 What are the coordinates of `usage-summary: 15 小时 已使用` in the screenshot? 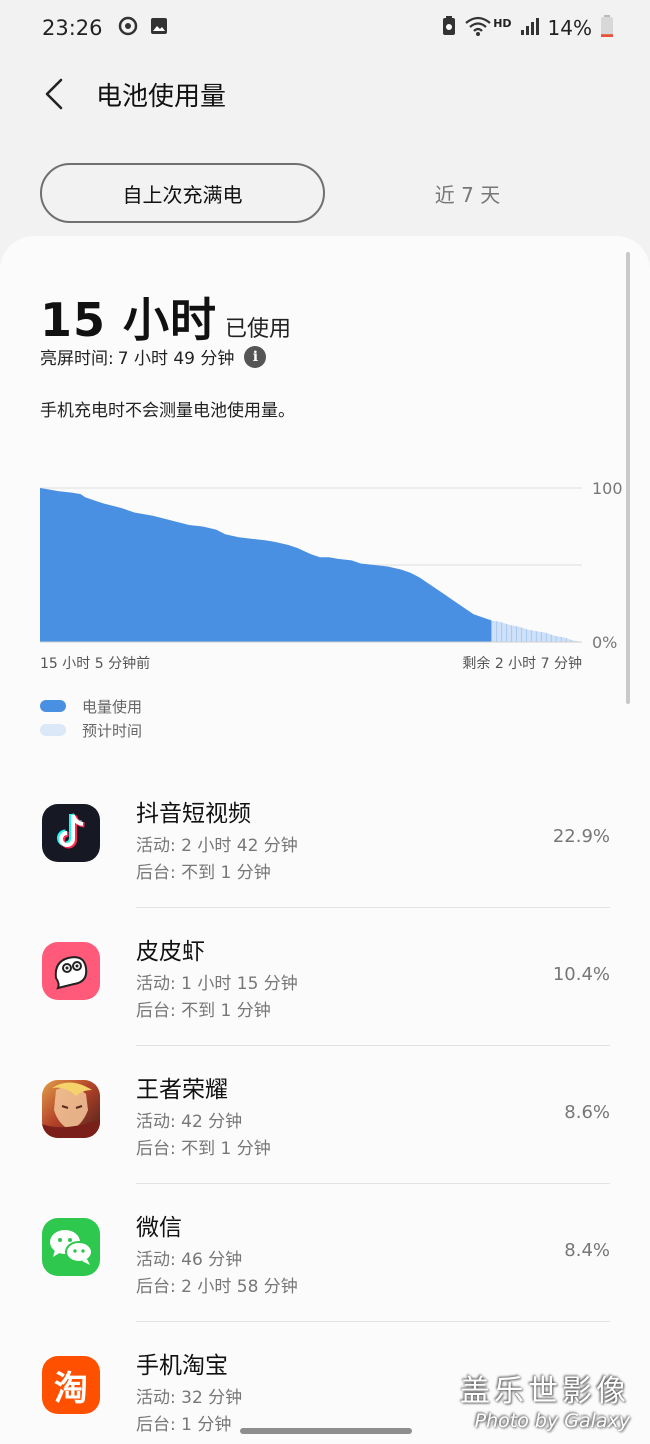 It's located at (165, 317).